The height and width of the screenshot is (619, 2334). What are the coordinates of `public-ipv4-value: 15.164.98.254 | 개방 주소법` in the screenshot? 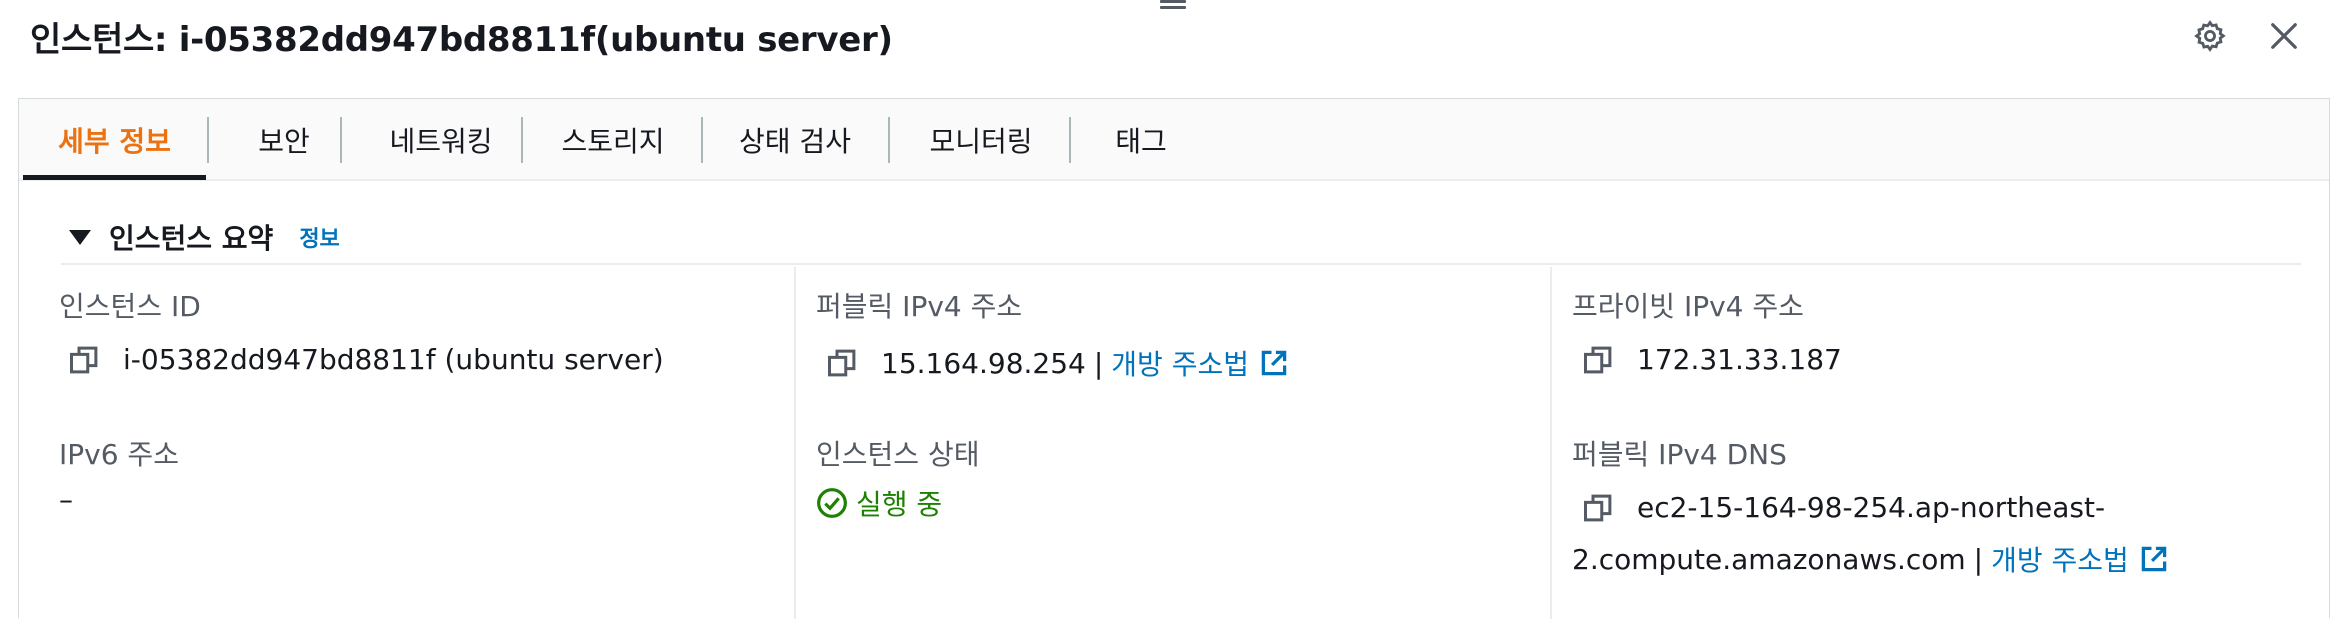 It's located at (1058, 363).